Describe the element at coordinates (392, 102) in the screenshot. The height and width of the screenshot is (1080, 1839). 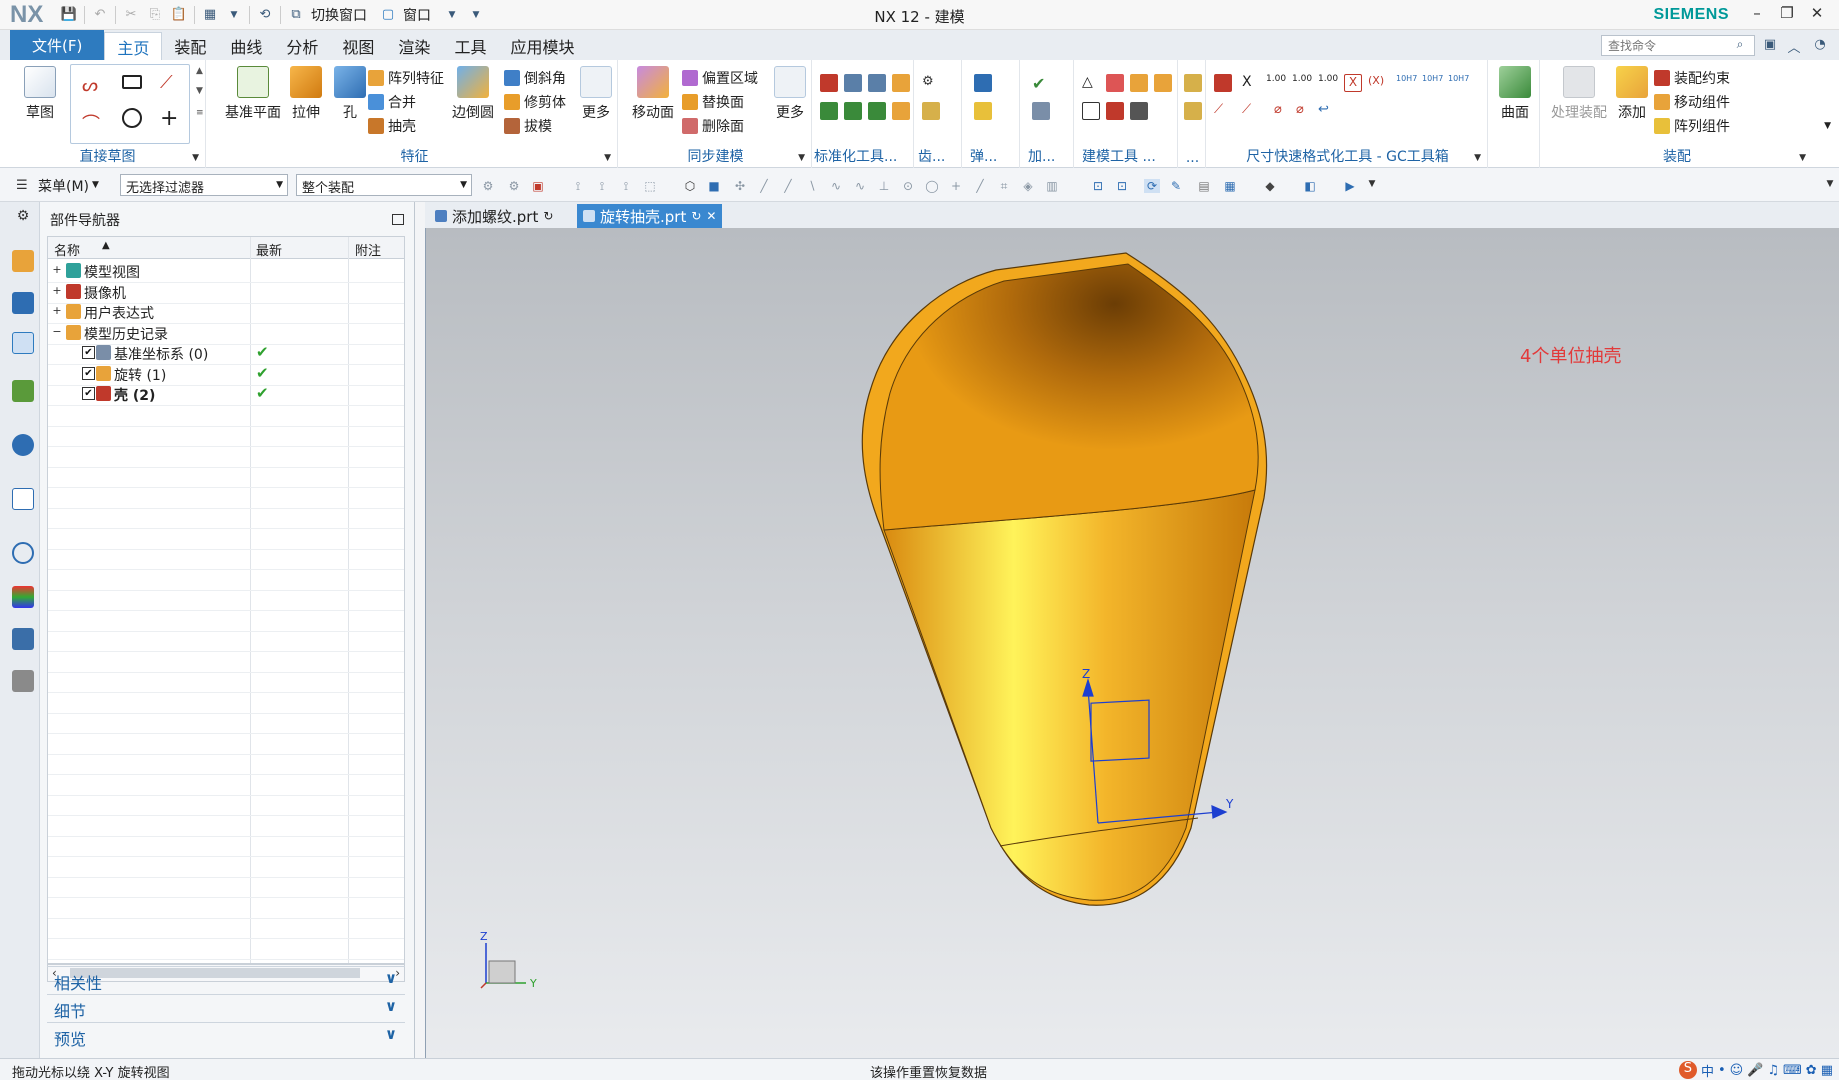
I see `unite-button: 合并` at that location.